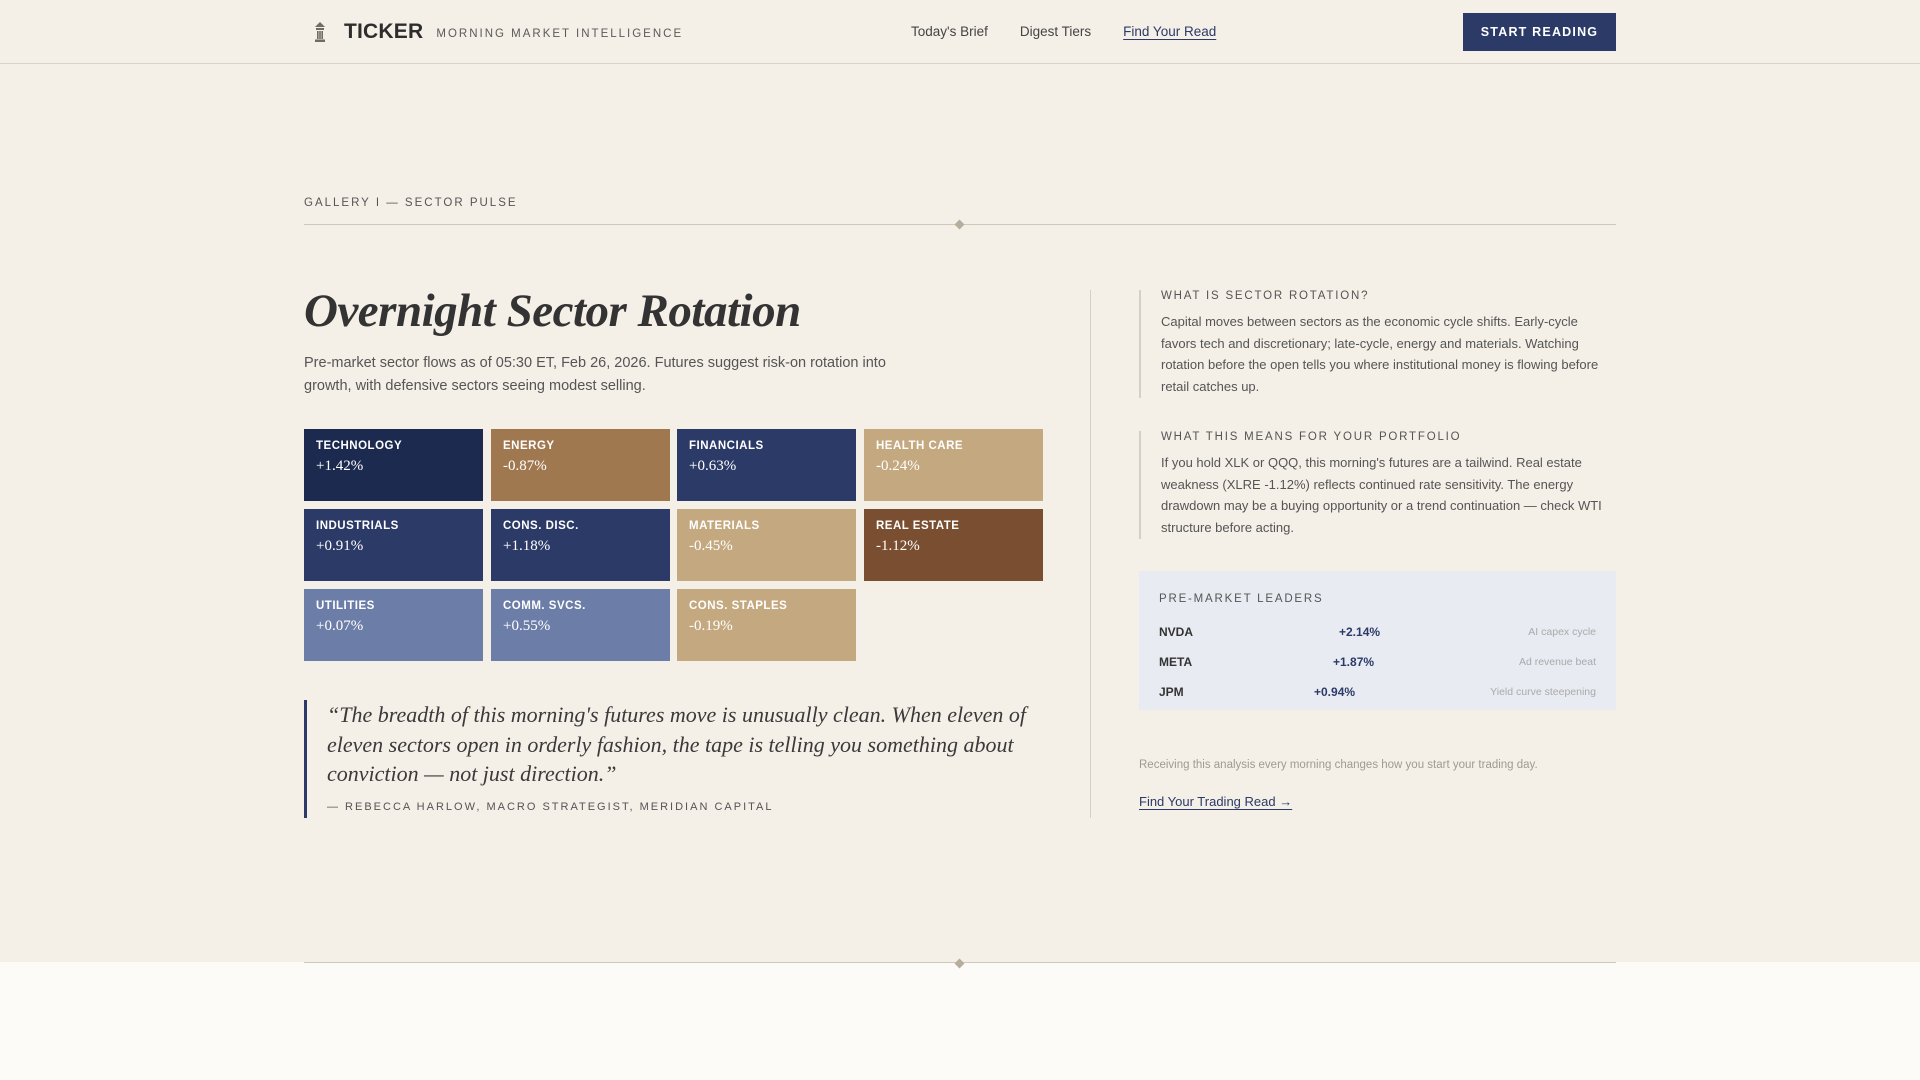 This screenshot has width=1920, height=1080. Describe the element at coordinates (1176, 662) in the screenshot. I see `leader-symbol: META` at that location.